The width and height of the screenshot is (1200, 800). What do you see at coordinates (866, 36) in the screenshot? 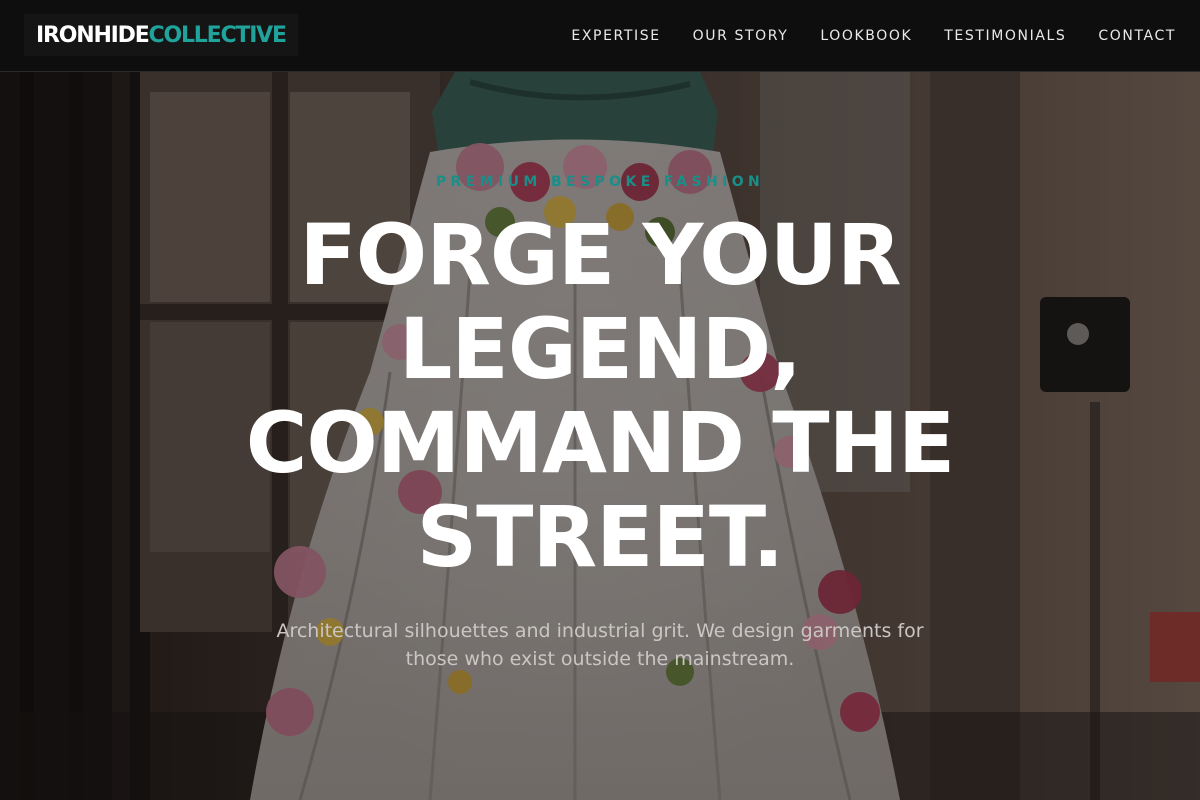
I see `nav-link-lookbook: LOOKBOOK` at bounding box center [866, 36].